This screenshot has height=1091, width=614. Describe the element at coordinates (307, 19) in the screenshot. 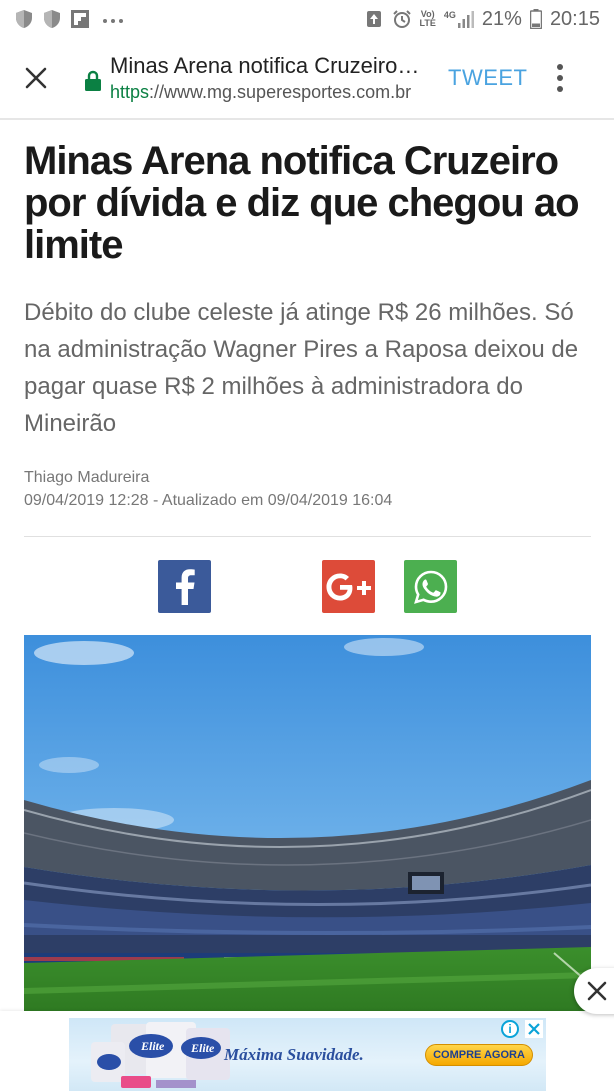

I see `status-bar: Vo) LTE 4G 21% 20:15` at that location.